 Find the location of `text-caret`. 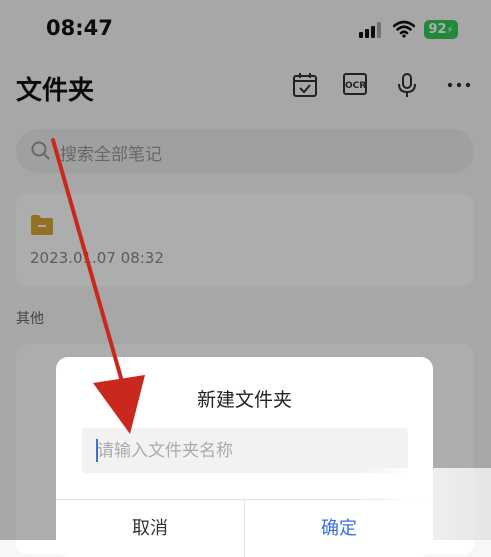

text-caret is located at coordinates (97, 450).